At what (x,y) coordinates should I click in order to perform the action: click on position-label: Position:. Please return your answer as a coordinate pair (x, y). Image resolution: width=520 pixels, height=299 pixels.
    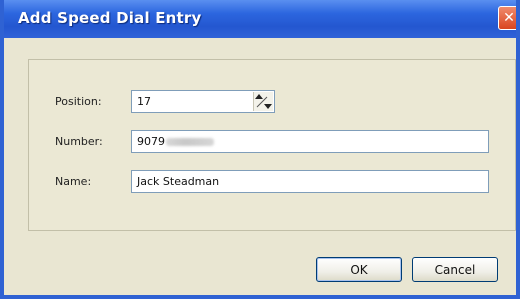
    Looking at the image, I should click on (78, 101).